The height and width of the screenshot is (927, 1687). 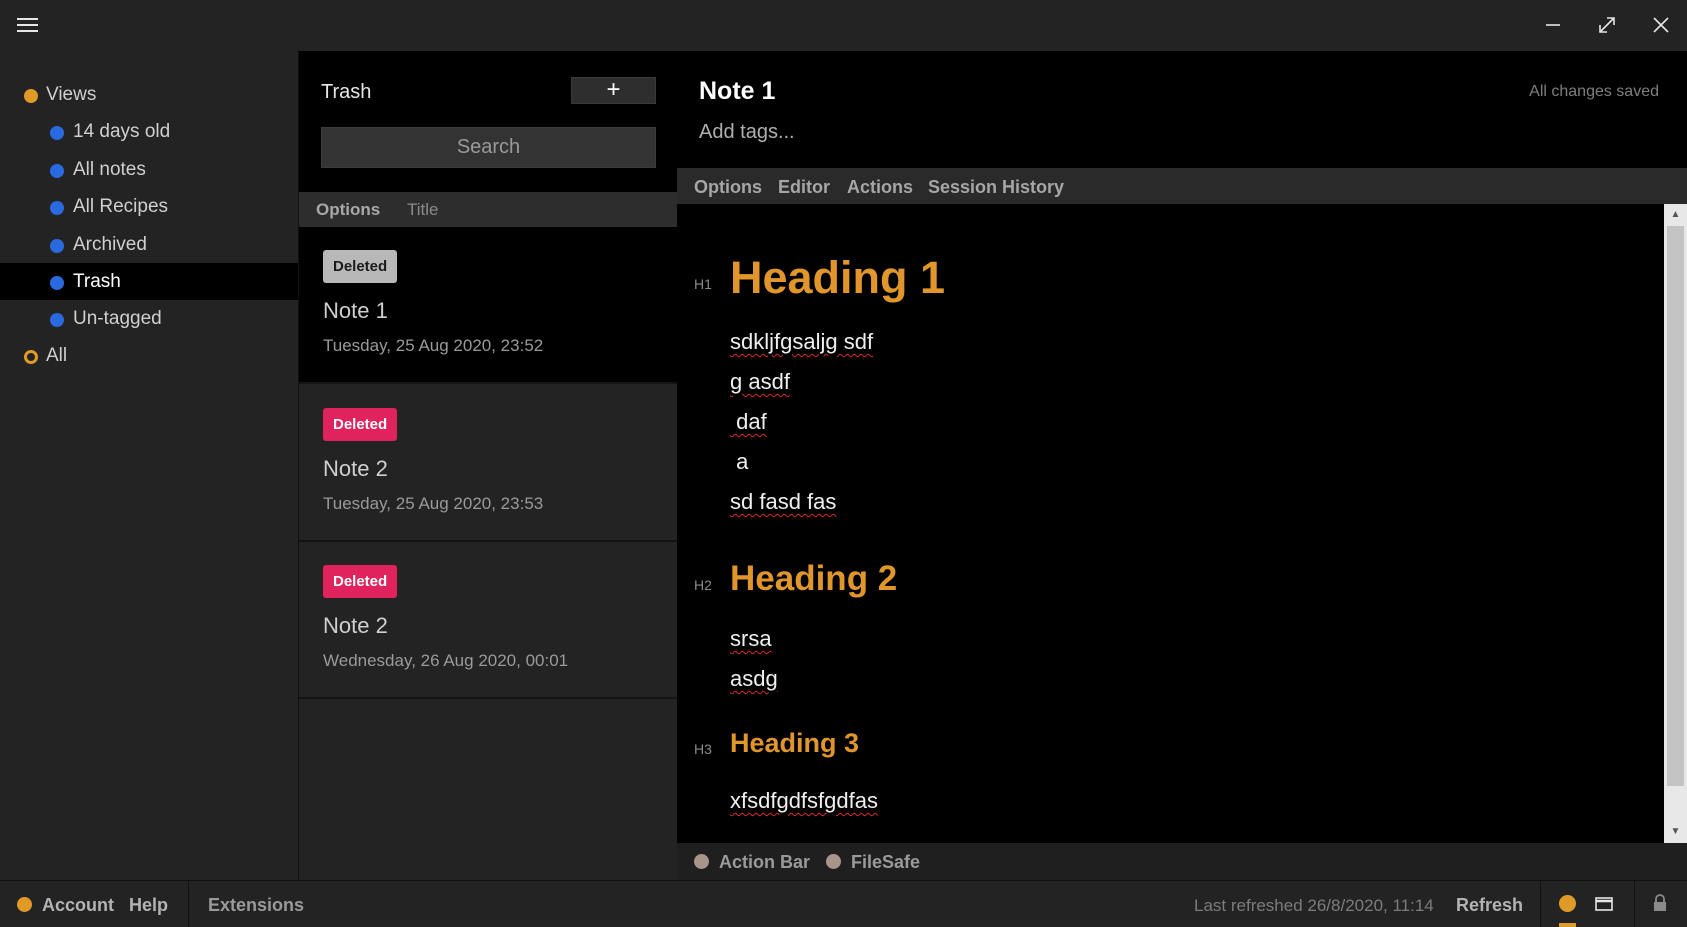 What do you see at coordinates (703, 749) in the screenshot?
I see `h3-marker: H3` at bounding box center [703, 749].